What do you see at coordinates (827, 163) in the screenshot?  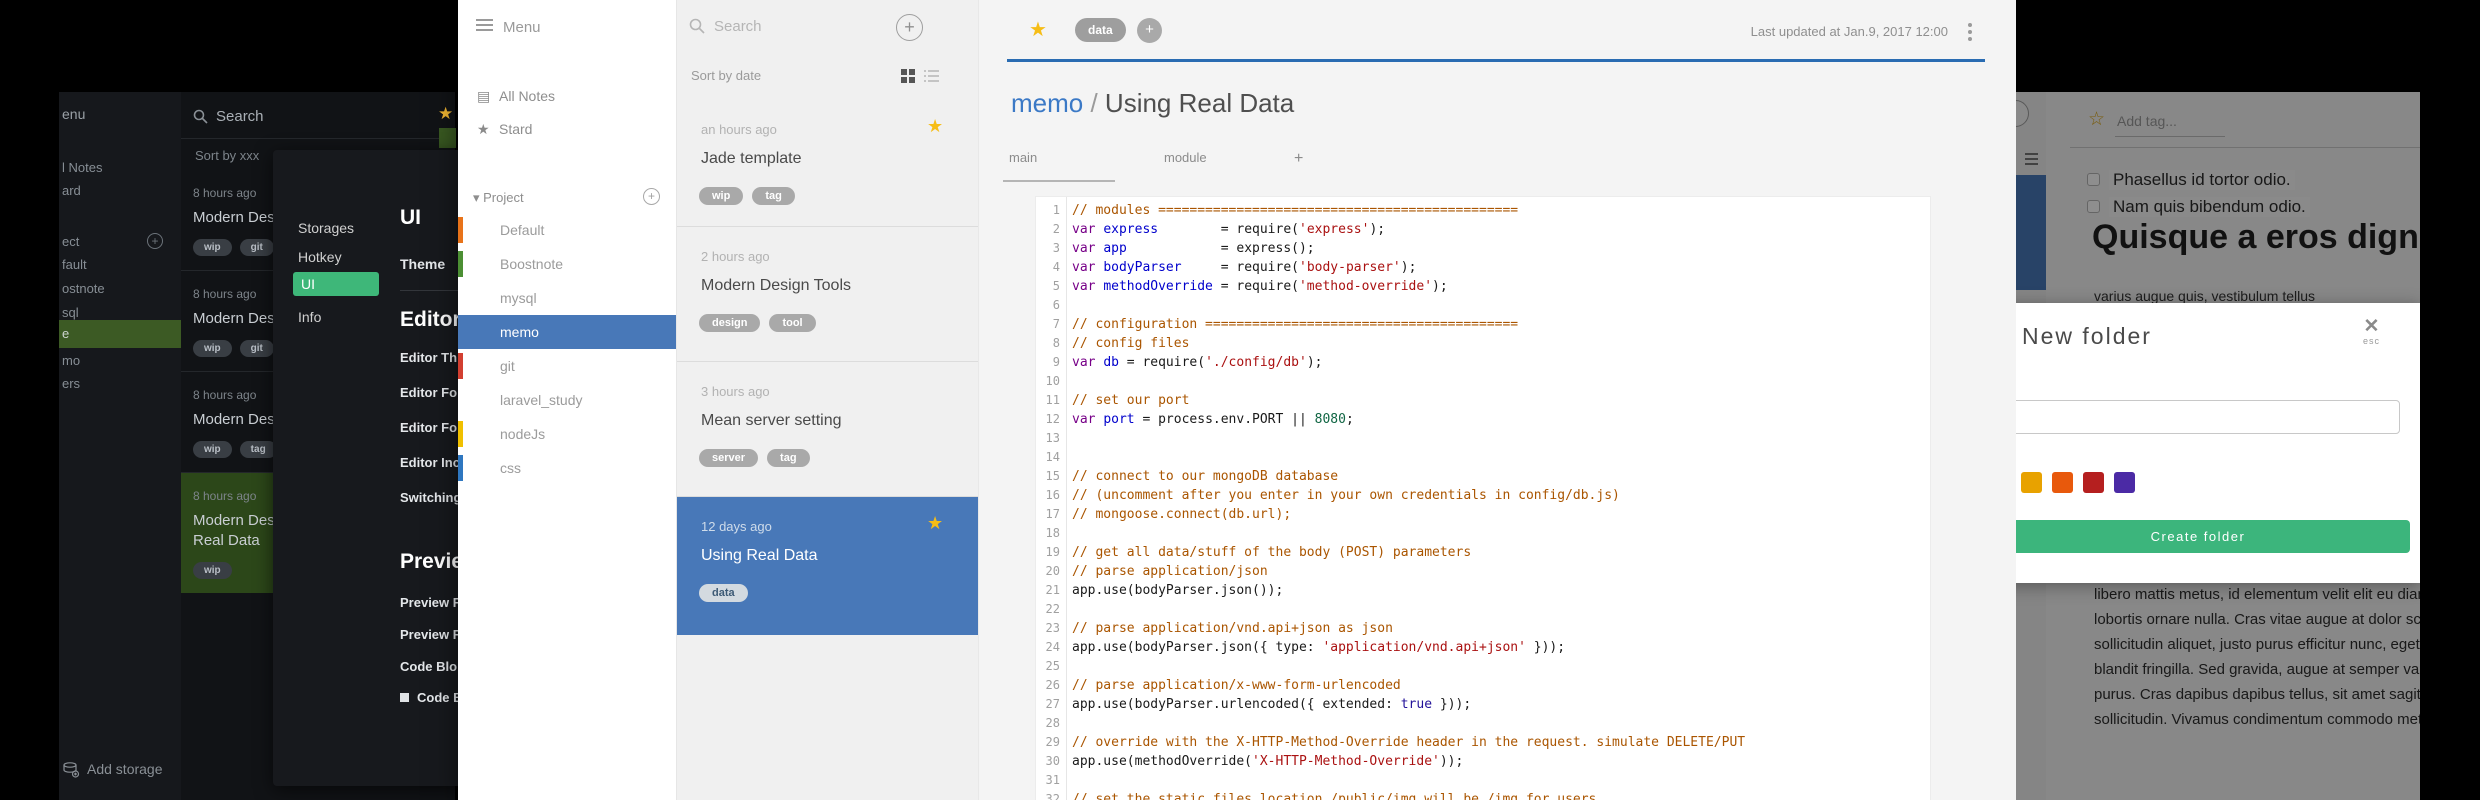 I see `note-item: an hours ago ★ Jade template wip tag` at bounding box center [827, 163].